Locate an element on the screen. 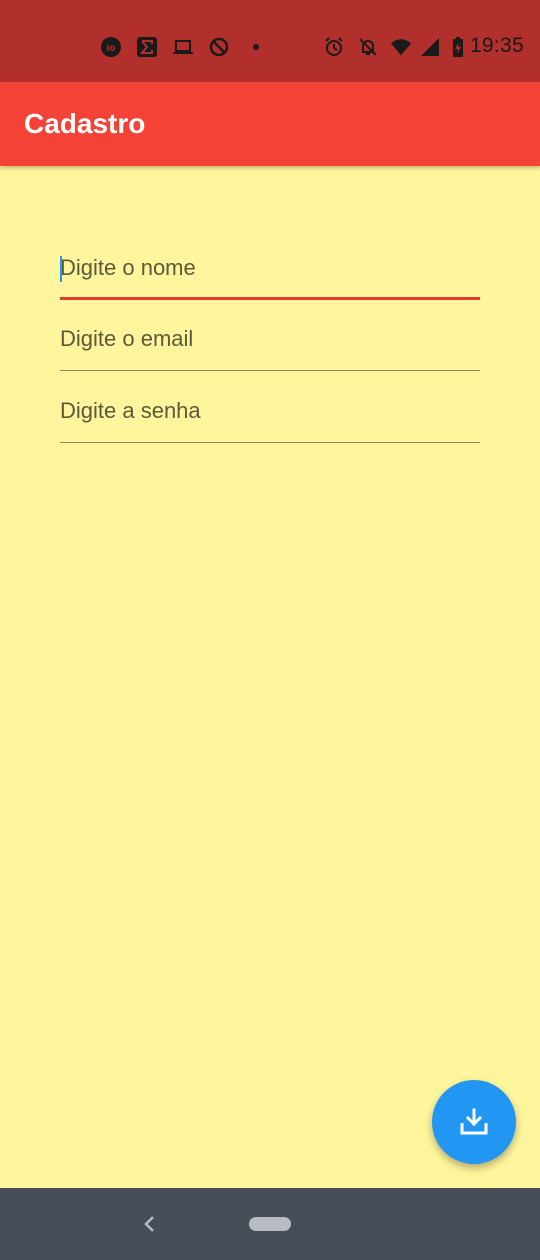 This screenshot has height=1260, width=540. email-input is located at coordinates (270, 339).